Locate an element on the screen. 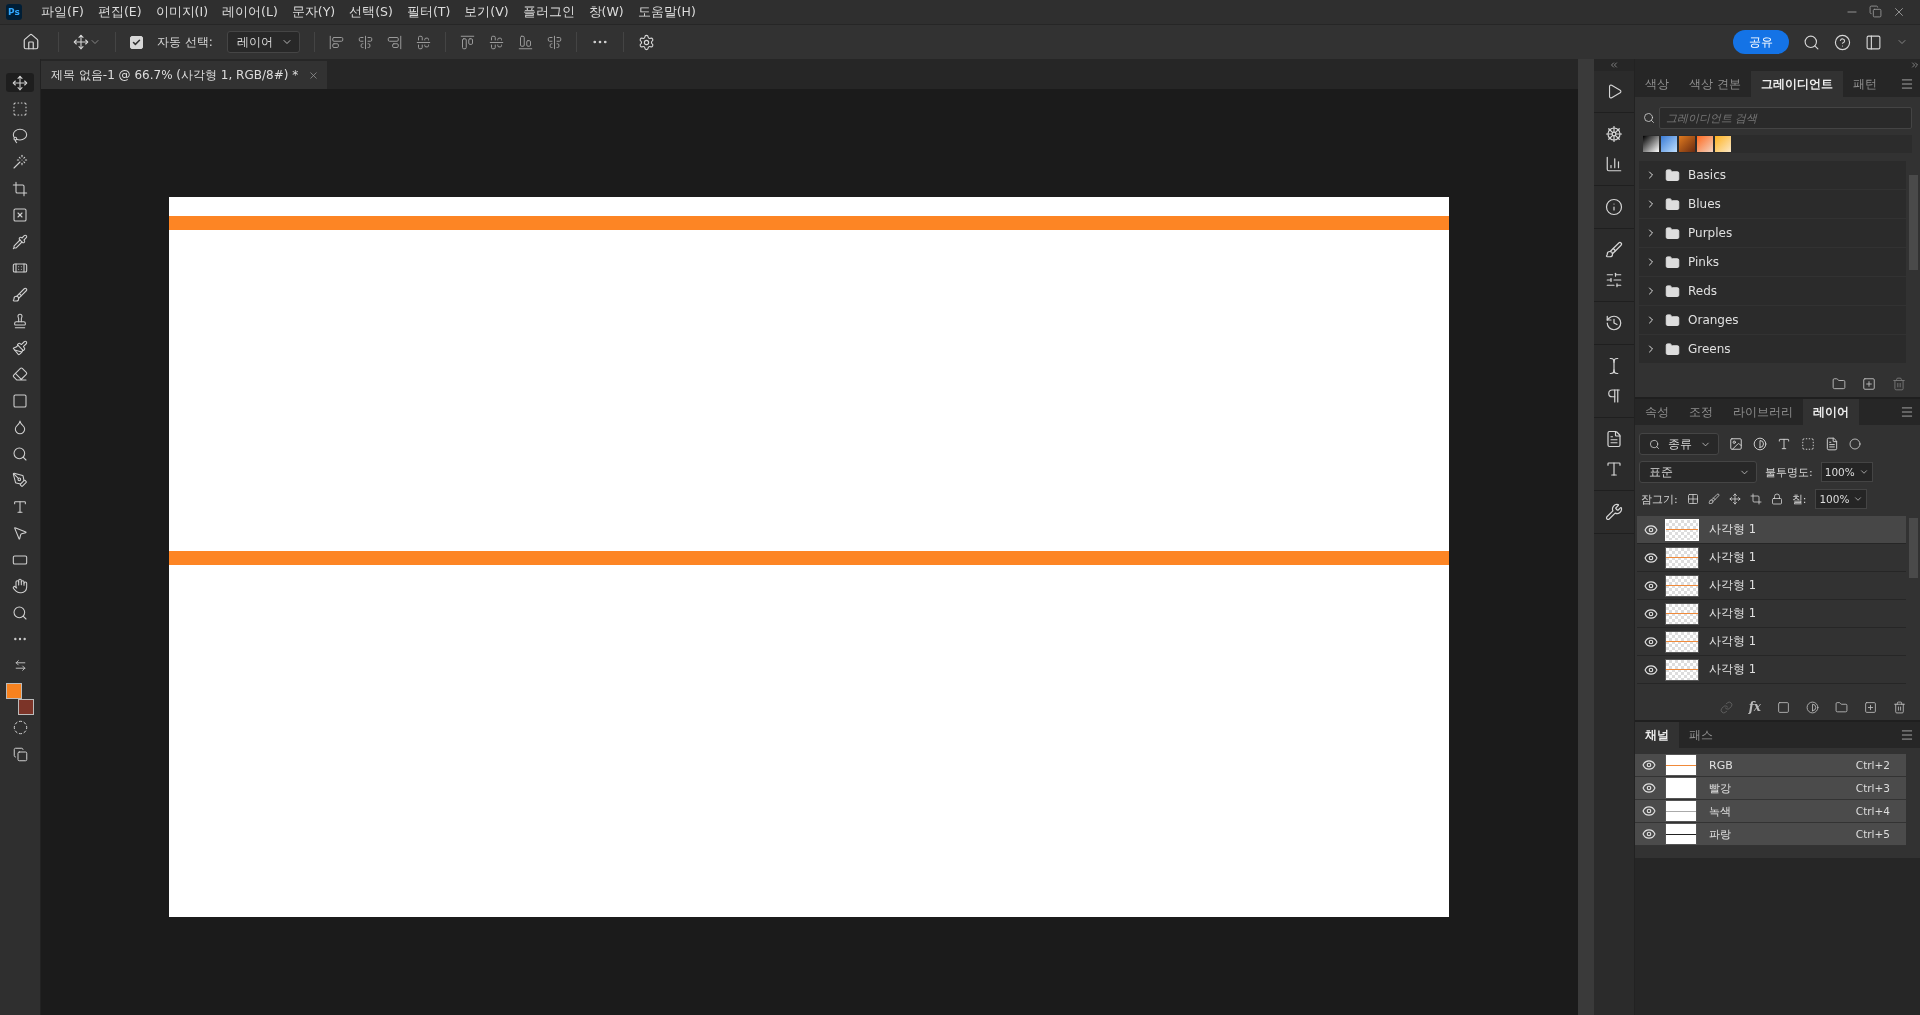  menu-item: 파일(F) is located at coordinates (62, 12).